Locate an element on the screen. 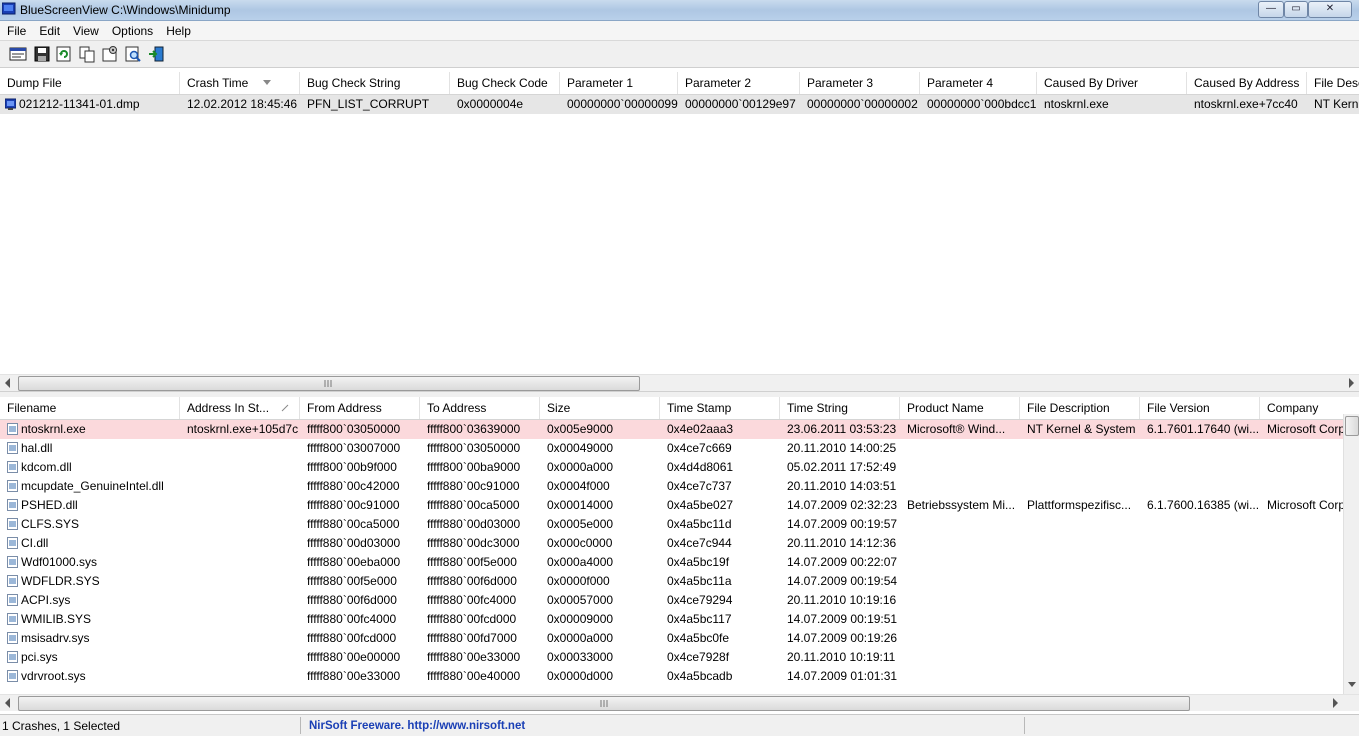 The height and width of the screenshot is (736, 1359). grip-icon is located at coordinates (328, 383).